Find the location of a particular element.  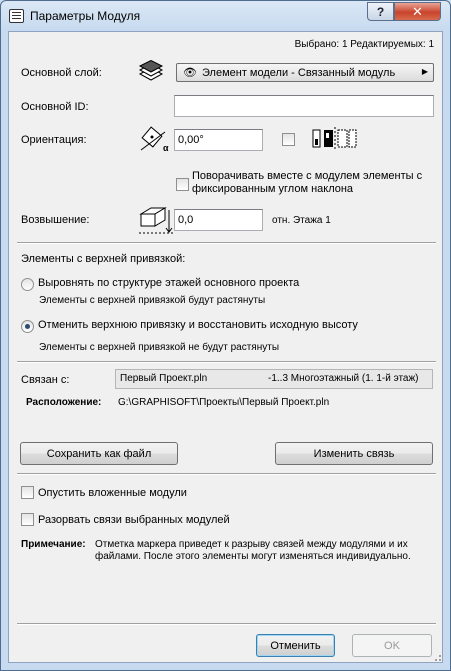

orientation-input: 0,00° is located at coordinates (218, 140).